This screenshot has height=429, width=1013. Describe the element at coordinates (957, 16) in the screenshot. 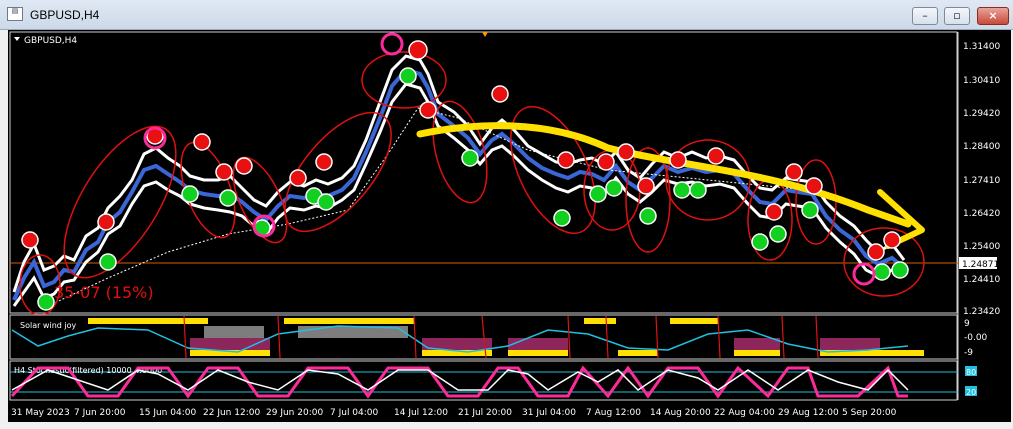

I see `restore-button: ▫` at that location.